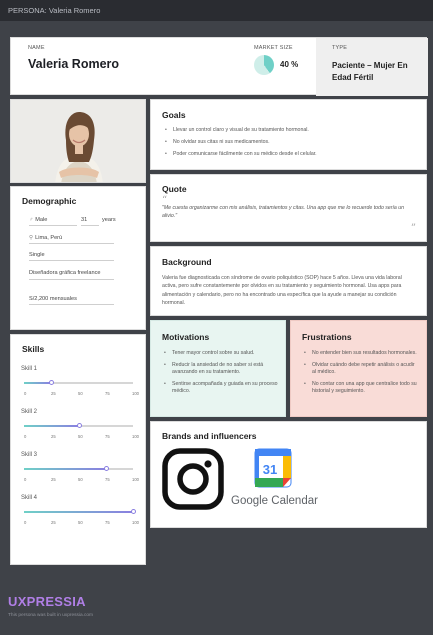 Image resolution: width=433 pixels, height=635 pixels. I want to click on motivations-title: Motivations, so click(186, 337).